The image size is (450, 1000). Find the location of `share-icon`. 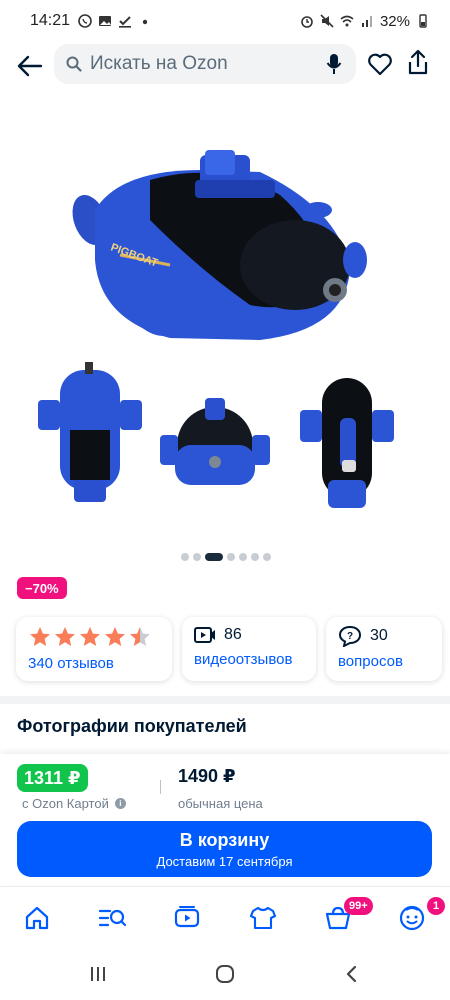

share-icon is located at coordinates (418, 62).